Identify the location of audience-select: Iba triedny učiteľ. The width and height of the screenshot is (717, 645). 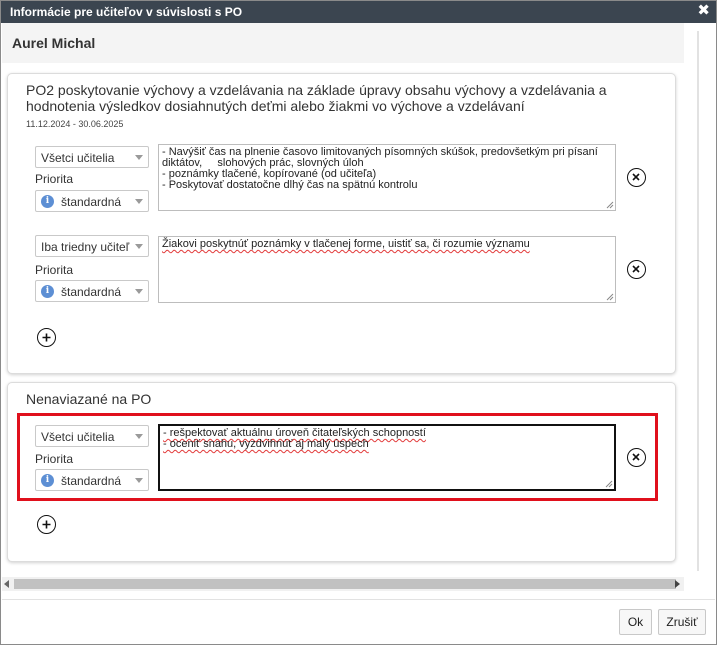
(92, 246).